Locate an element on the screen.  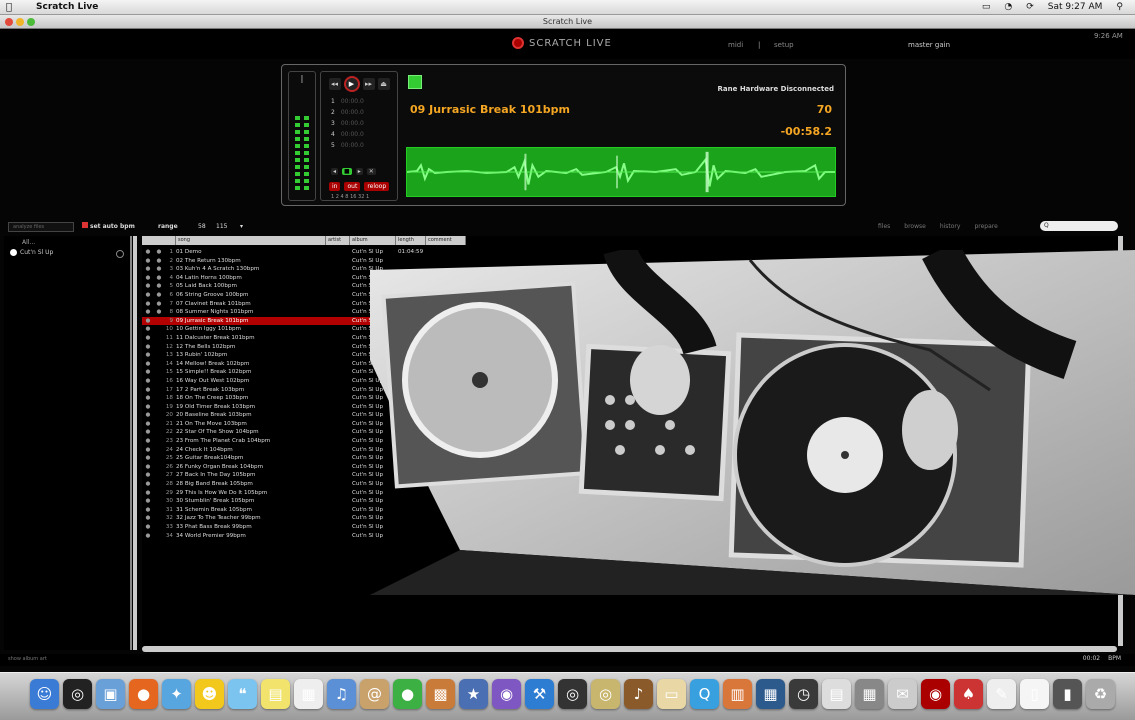
midi-button: midi is located at coordinates (735, 45).